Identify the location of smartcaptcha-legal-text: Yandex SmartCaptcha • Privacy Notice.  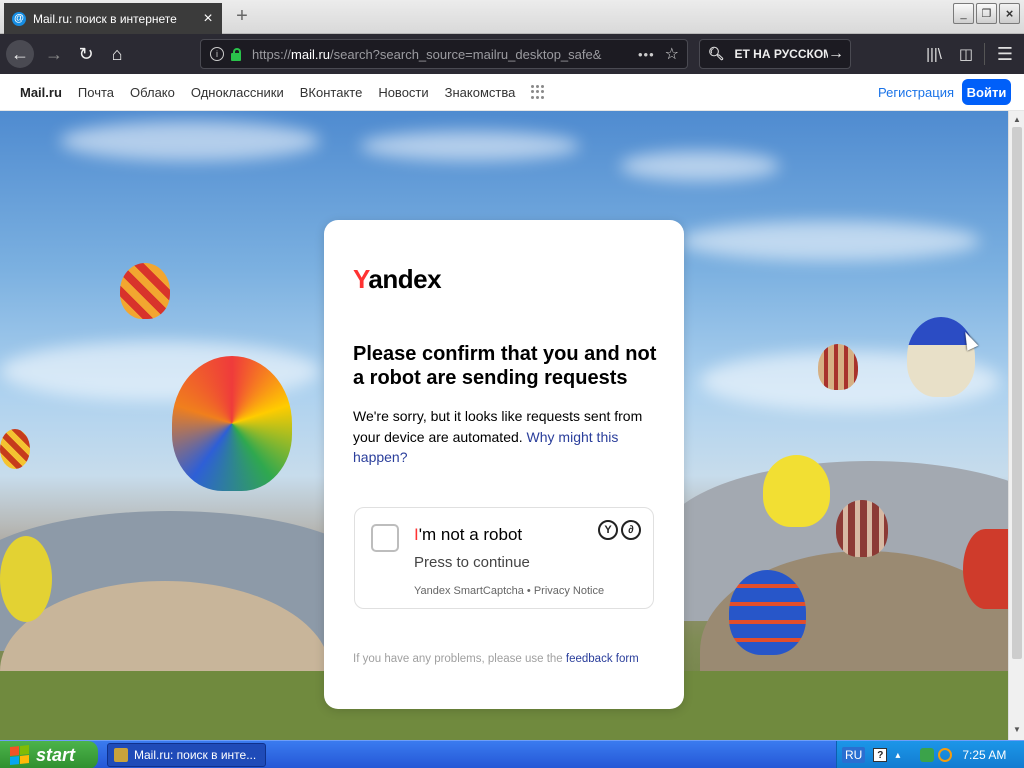
(509, 591).